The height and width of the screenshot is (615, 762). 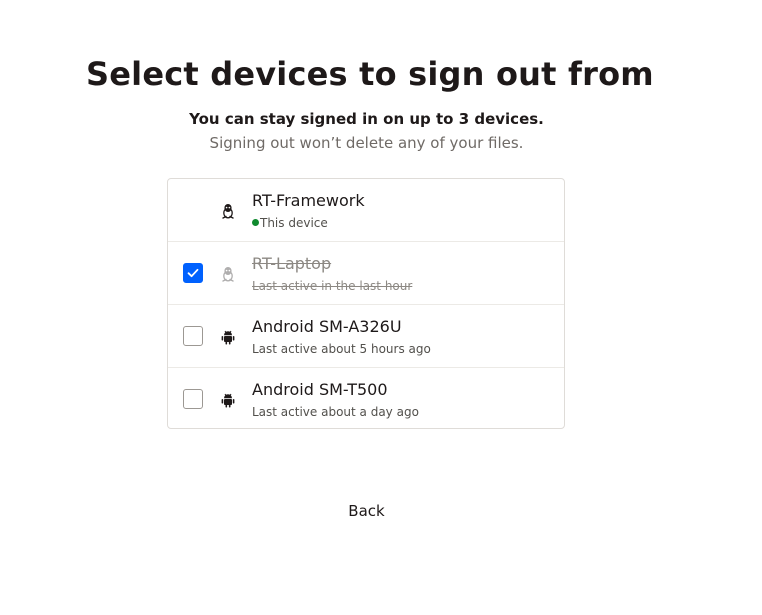 What do you see at coordinates (193, 273) in the screenshot?
I see `device-checkbox-rt-laptop` at bounding box center [193, 273].